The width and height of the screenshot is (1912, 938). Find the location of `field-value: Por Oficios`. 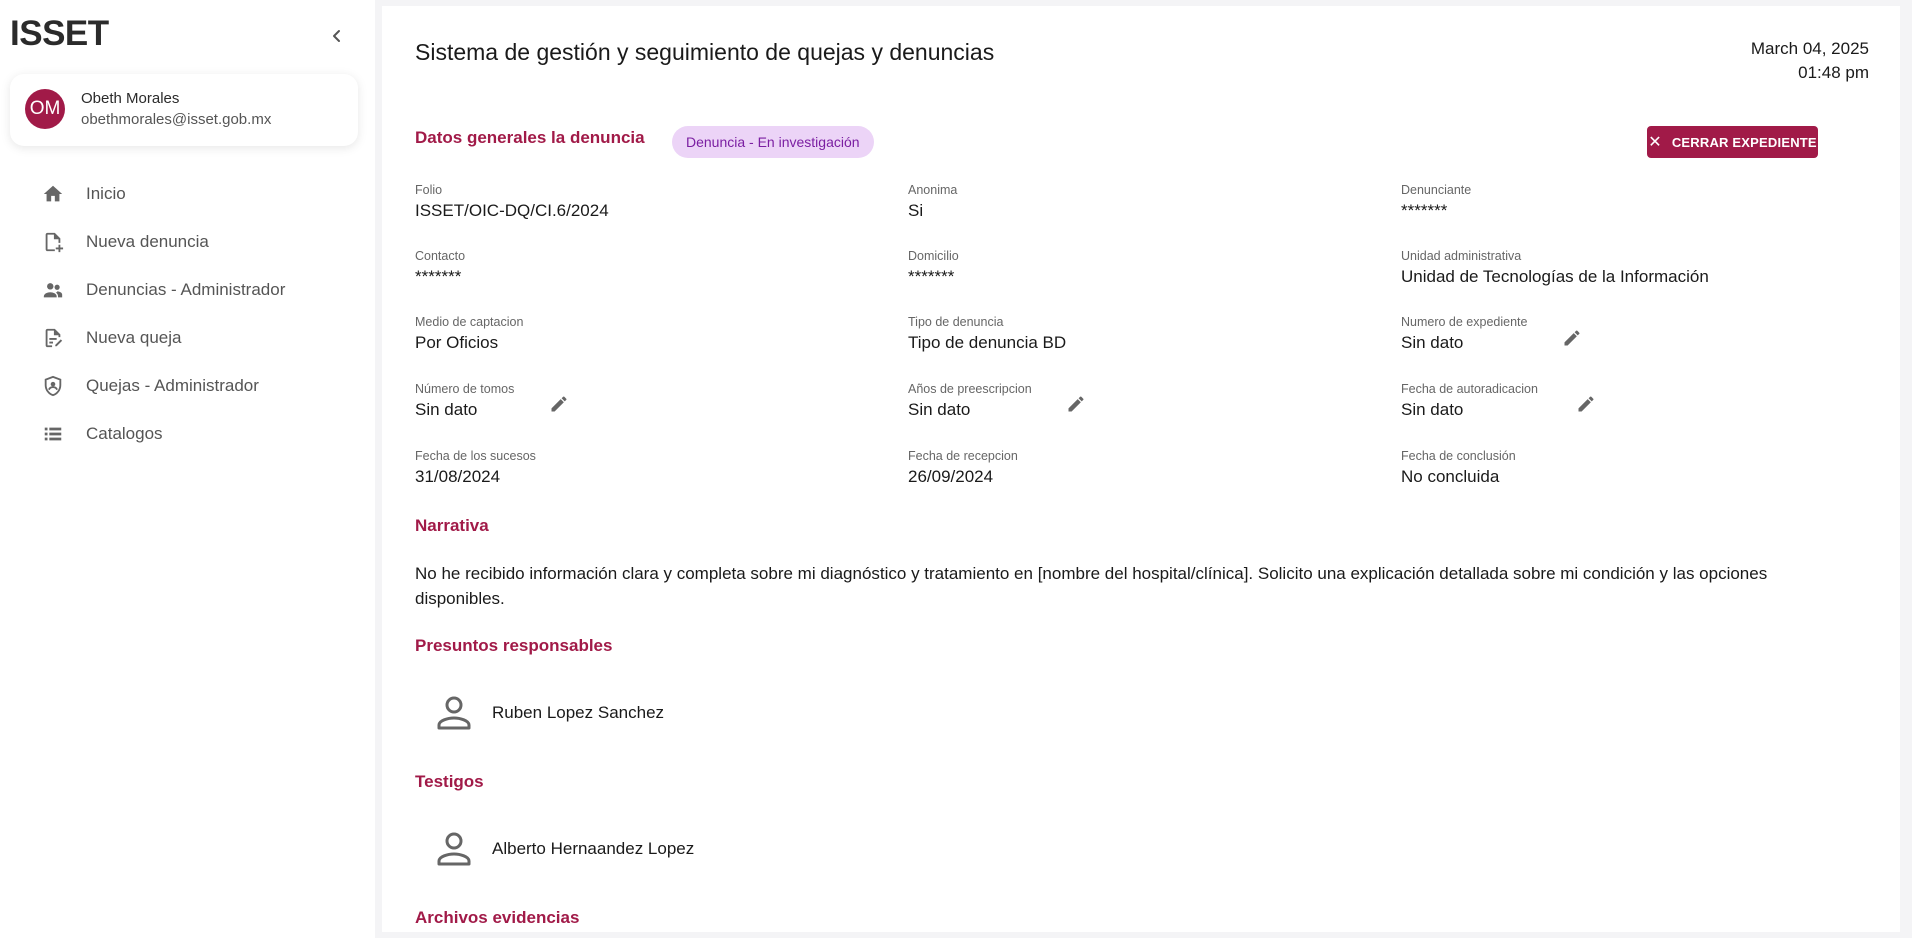

field-value: Por Oficios is located at coordinates (457, 342).